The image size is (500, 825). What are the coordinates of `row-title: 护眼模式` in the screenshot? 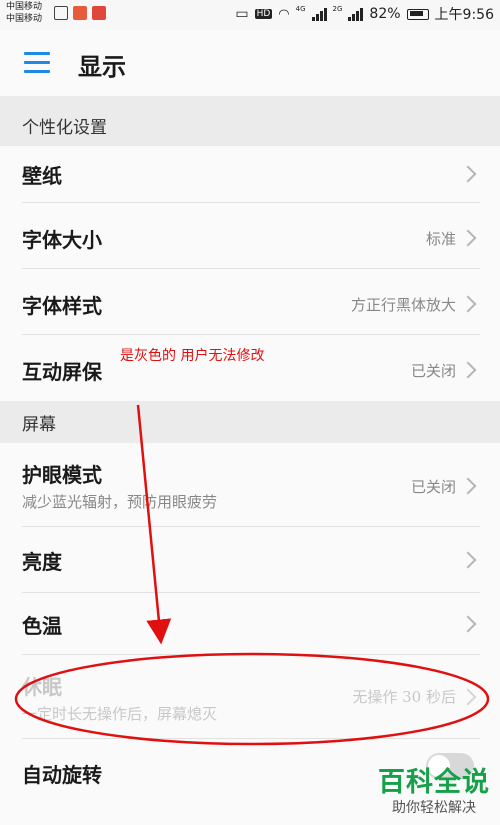 It's located at (62, 475).